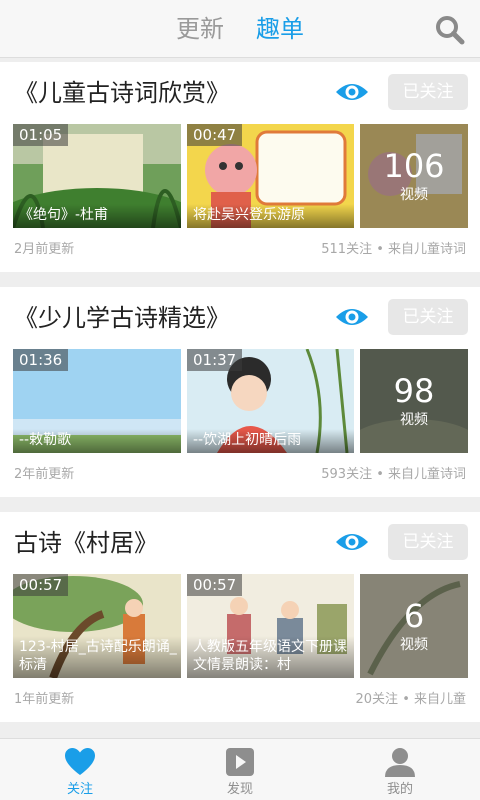  I want to click on nav-follow-label: 关注, so click(79, 789).